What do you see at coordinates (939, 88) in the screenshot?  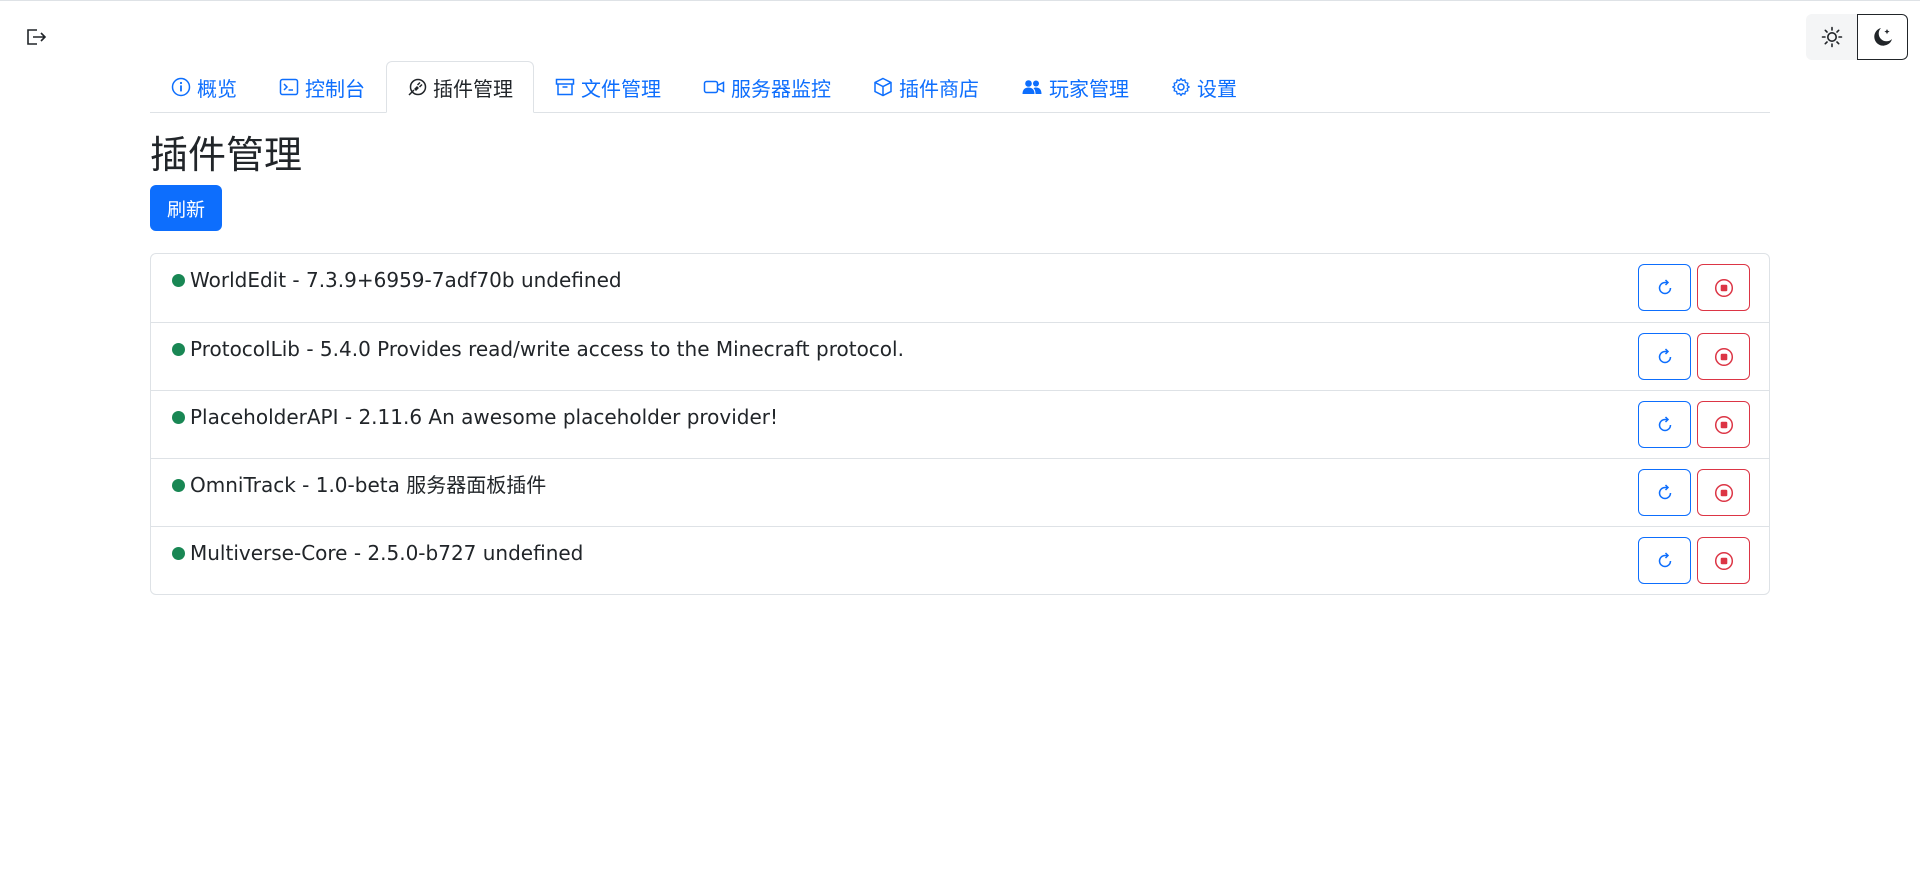 I see `tab-label: 插件商店` at bounding box center [939, 88].